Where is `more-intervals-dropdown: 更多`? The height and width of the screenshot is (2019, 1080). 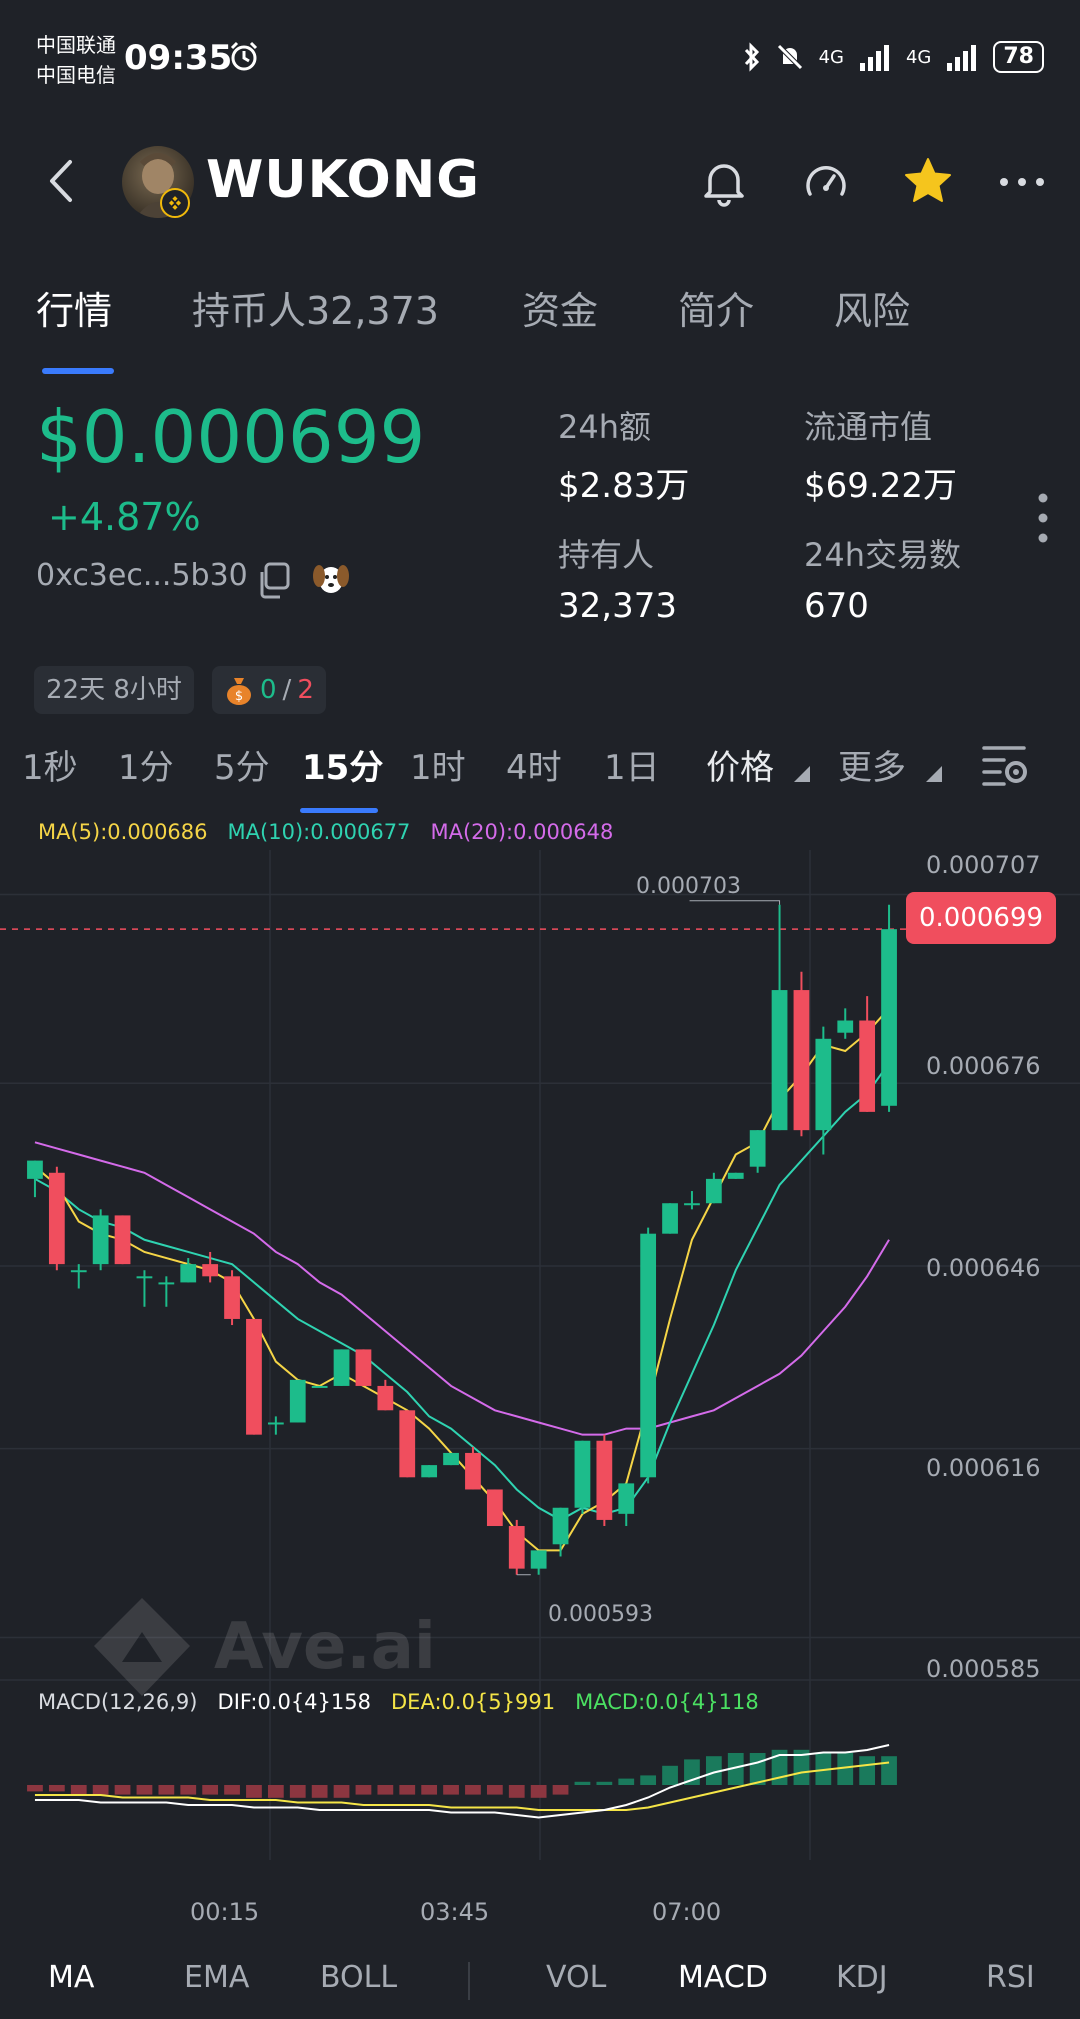
more-intervals-dropdown: 更多 is located at coordinates (872, 764).